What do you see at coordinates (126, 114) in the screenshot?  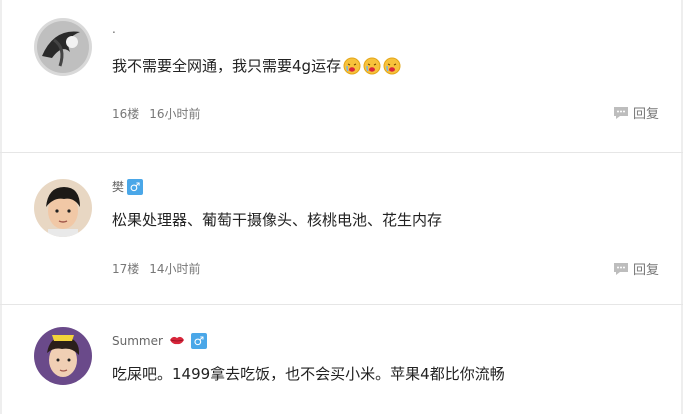 I see `floor-number: 16楼` at bounding box center [126, 114].